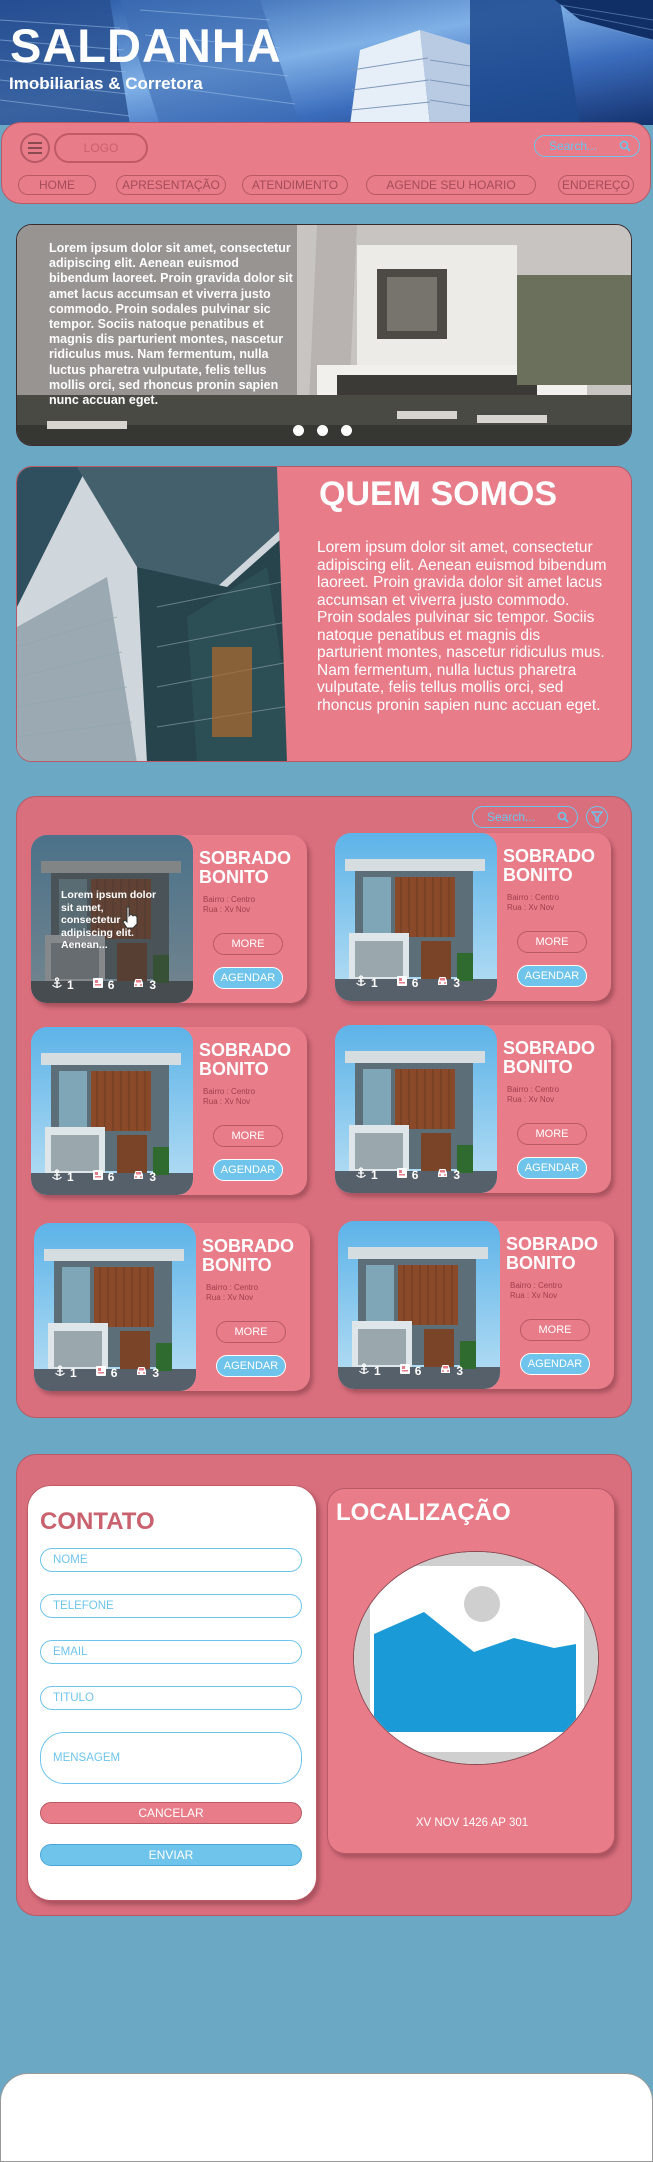 This screenshot has width=653, height=2162. What do you see at coordinates (101, 148) in the screenshot?
I see `logo: LOGO` at bounding box center [101, 148].